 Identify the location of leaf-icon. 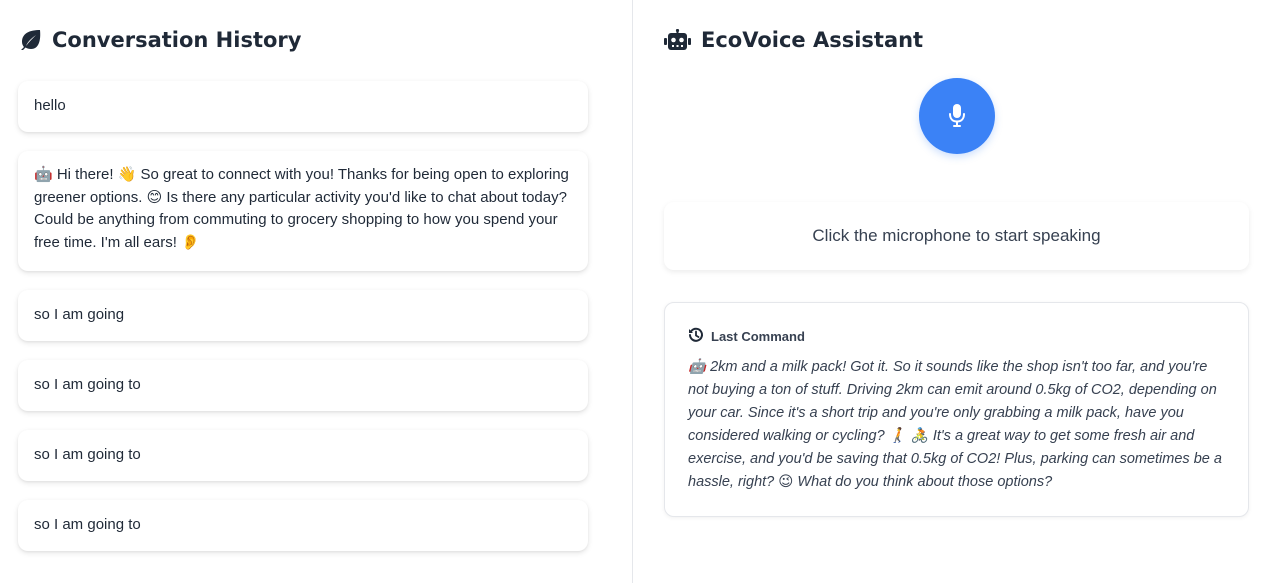
(30, 40).